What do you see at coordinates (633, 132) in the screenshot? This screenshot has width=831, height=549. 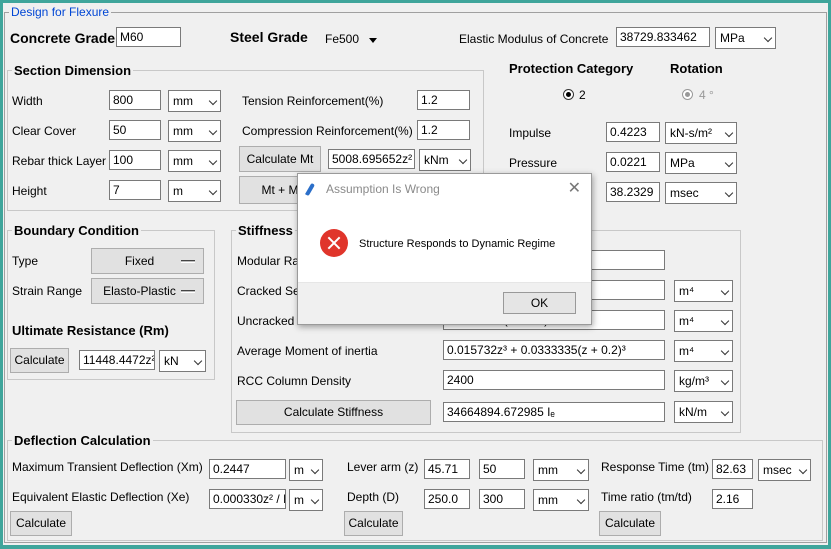 I see `impulse-input: 0.4223` at bounding box center [633, 132].